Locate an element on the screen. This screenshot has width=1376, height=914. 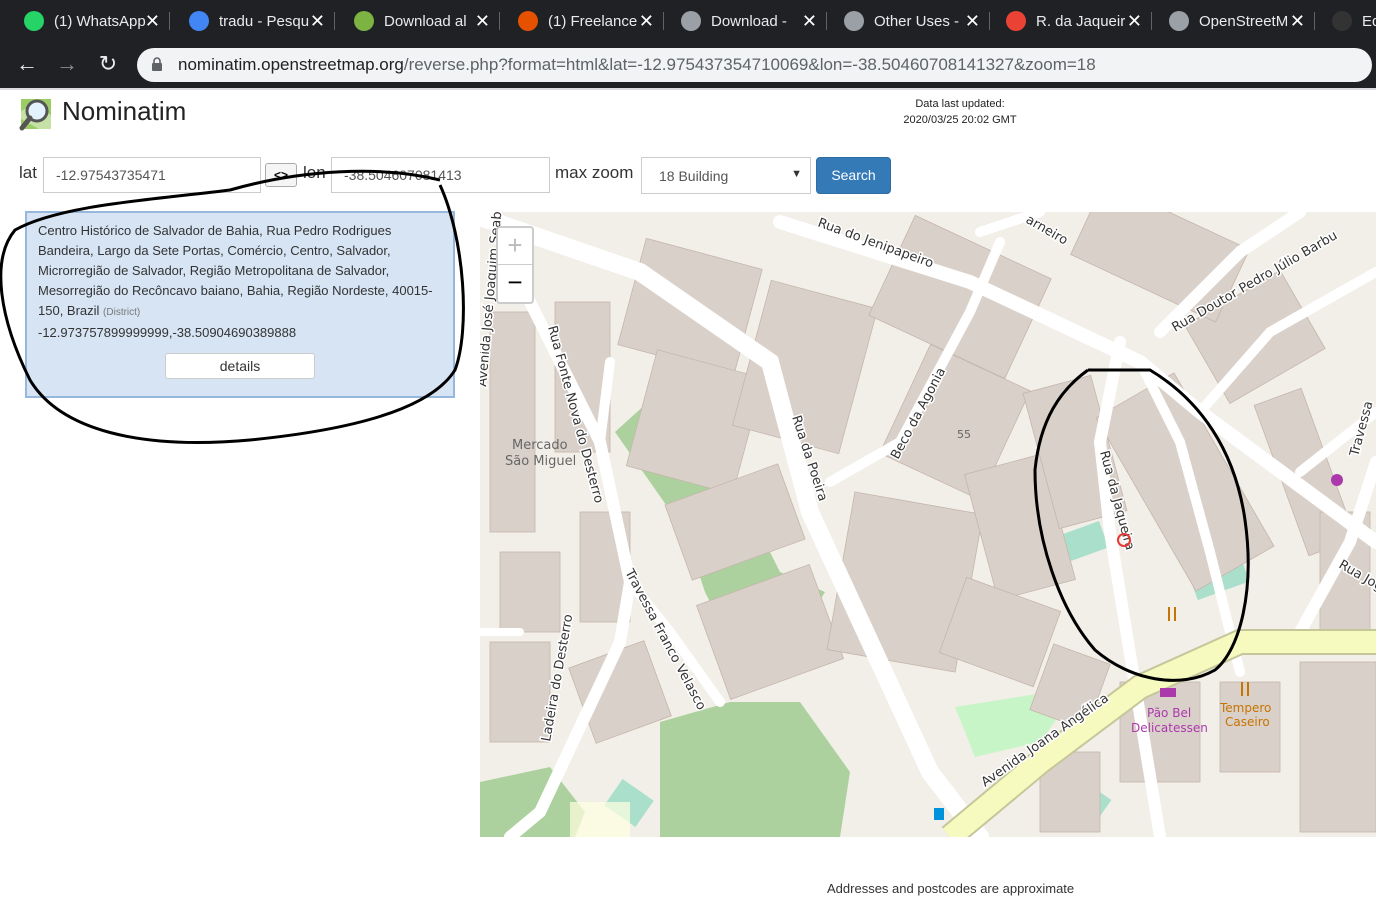
bakery-icon is located at coordinates (1168, 692).